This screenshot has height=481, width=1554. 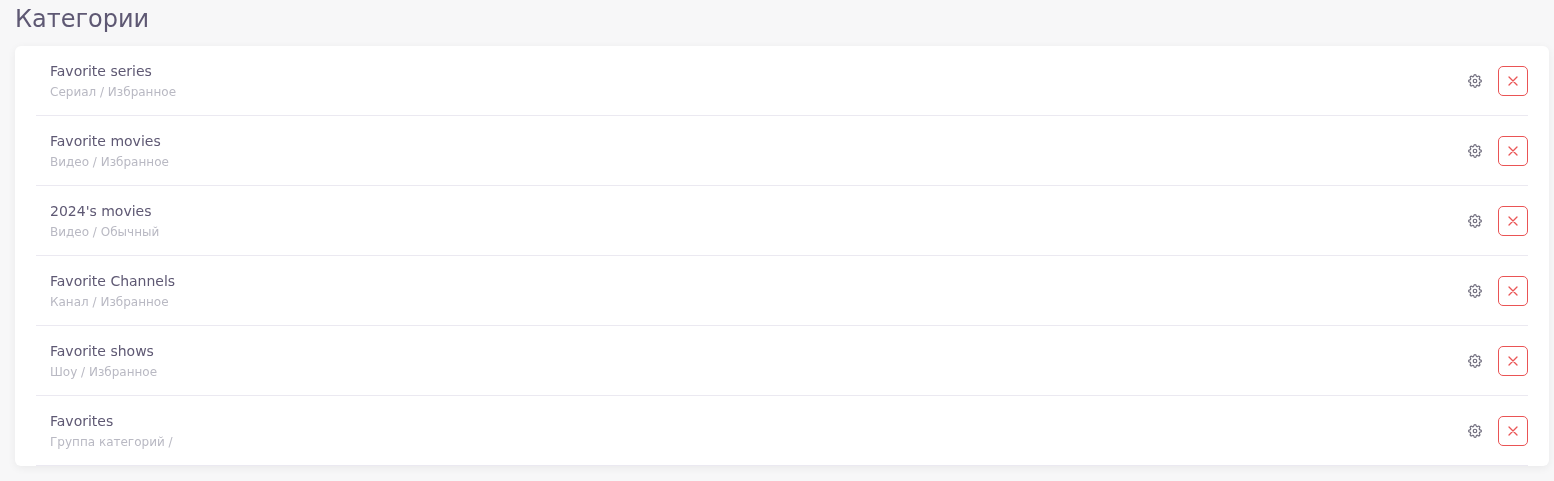 I want to click on category-type: Шоу / Избранное, so click(x=104, y=371).